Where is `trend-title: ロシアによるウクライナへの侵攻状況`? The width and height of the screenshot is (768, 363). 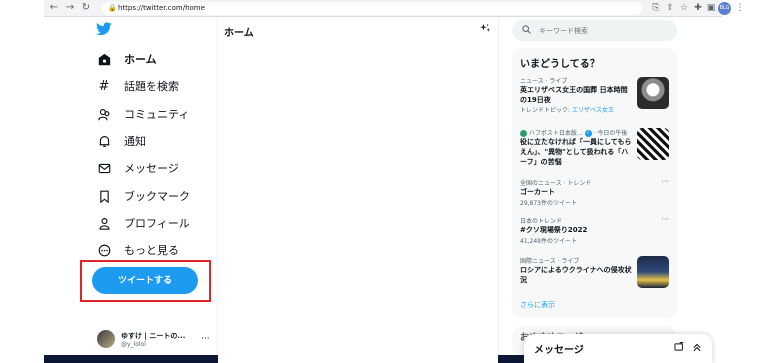
trend-title: ロシアによるウクライナへの侵攻状況 is located at coordinates (576, 275).